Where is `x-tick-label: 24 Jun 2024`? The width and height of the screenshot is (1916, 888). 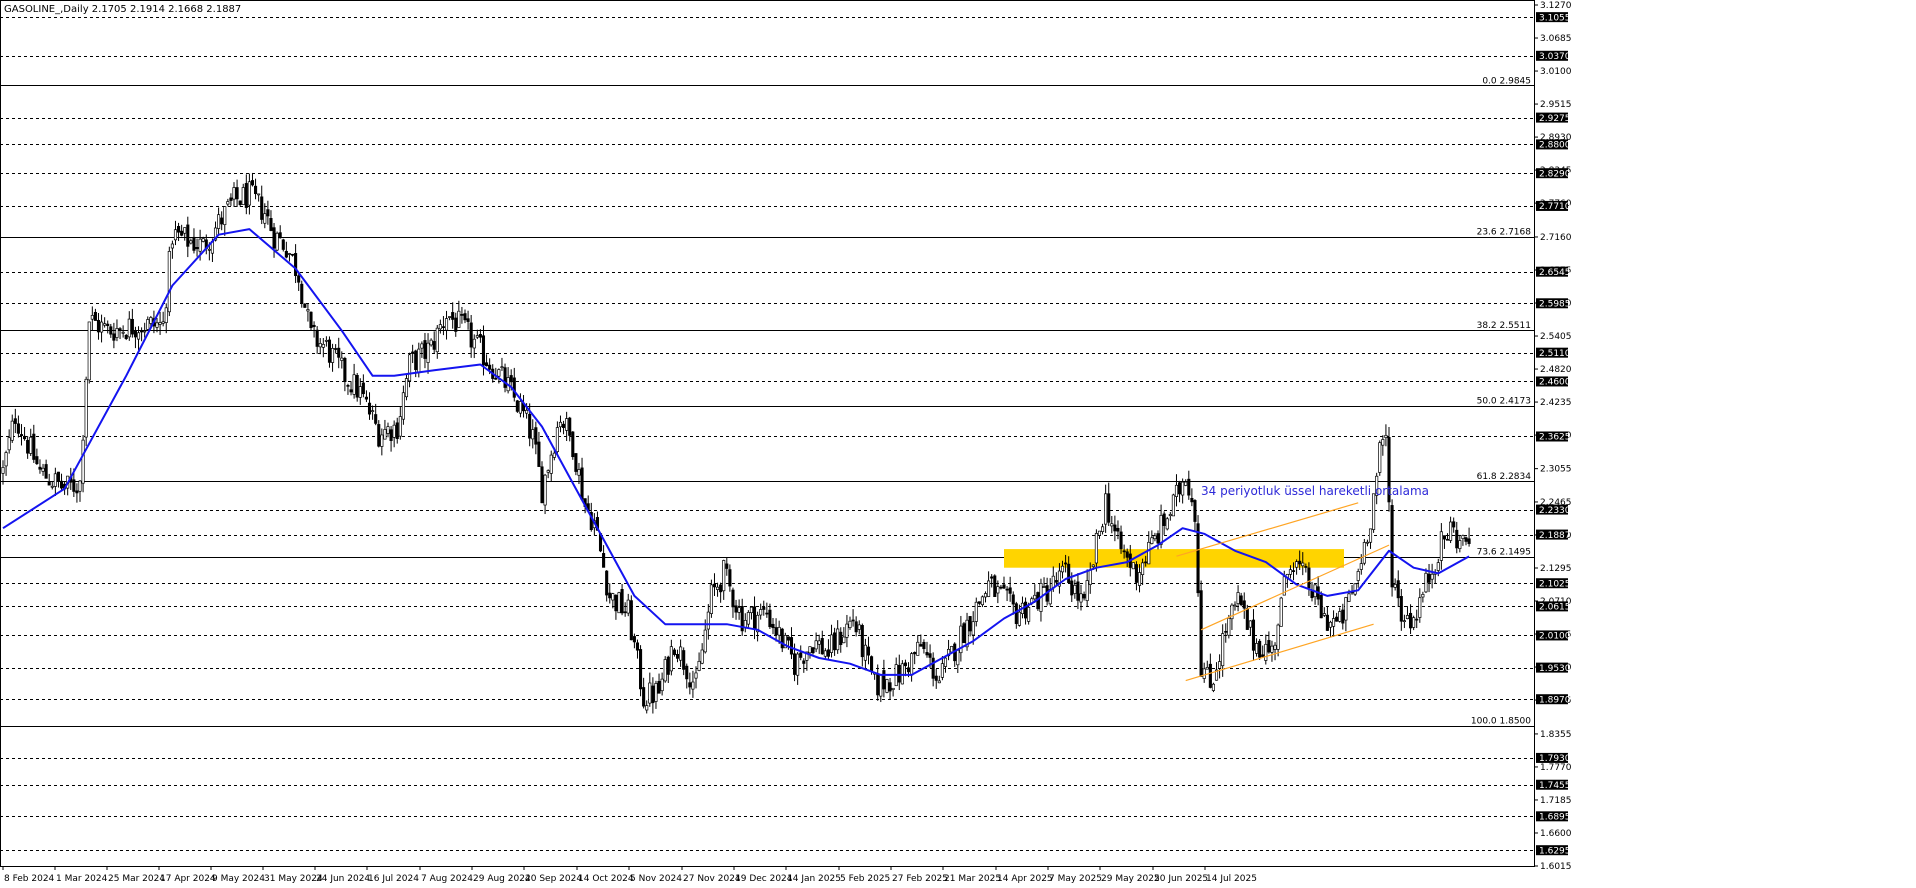 x-tick-label: 24 Jun 2024 is located at coordinates (343, 879).